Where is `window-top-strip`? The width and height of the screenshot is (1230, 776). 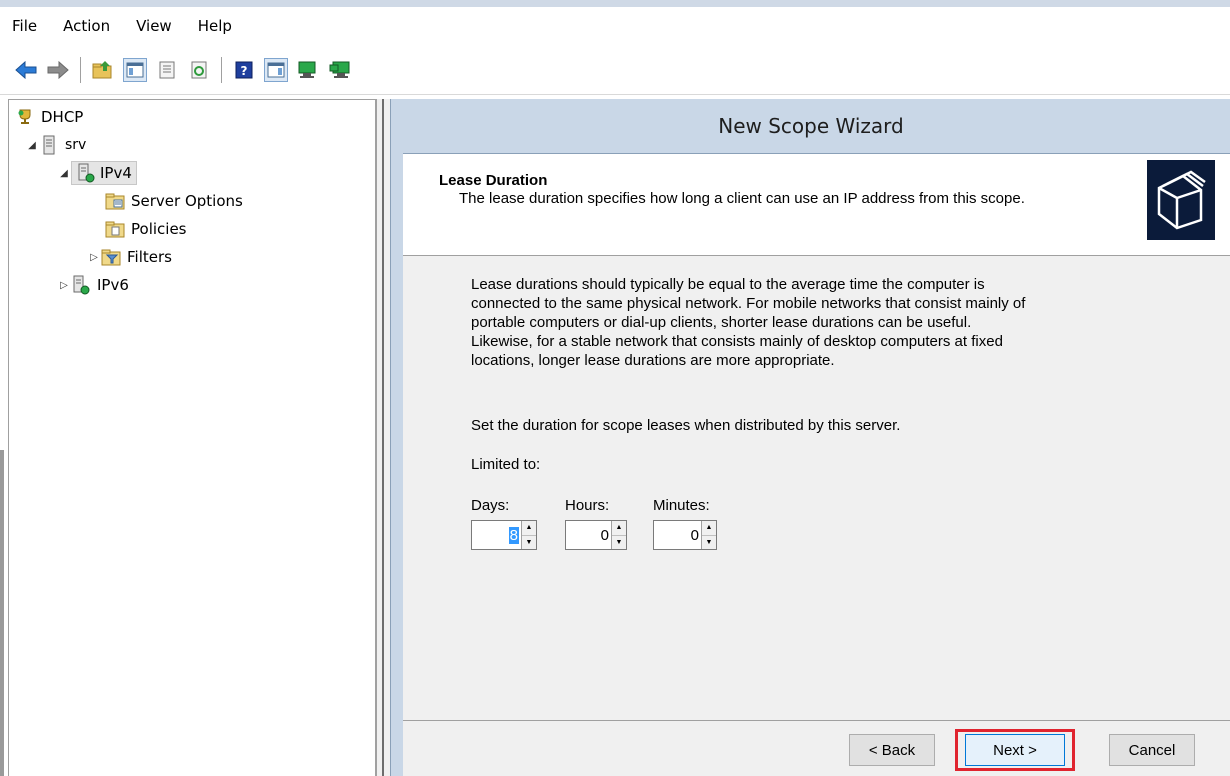 window-top-strip is located at coordinates (615, 3).